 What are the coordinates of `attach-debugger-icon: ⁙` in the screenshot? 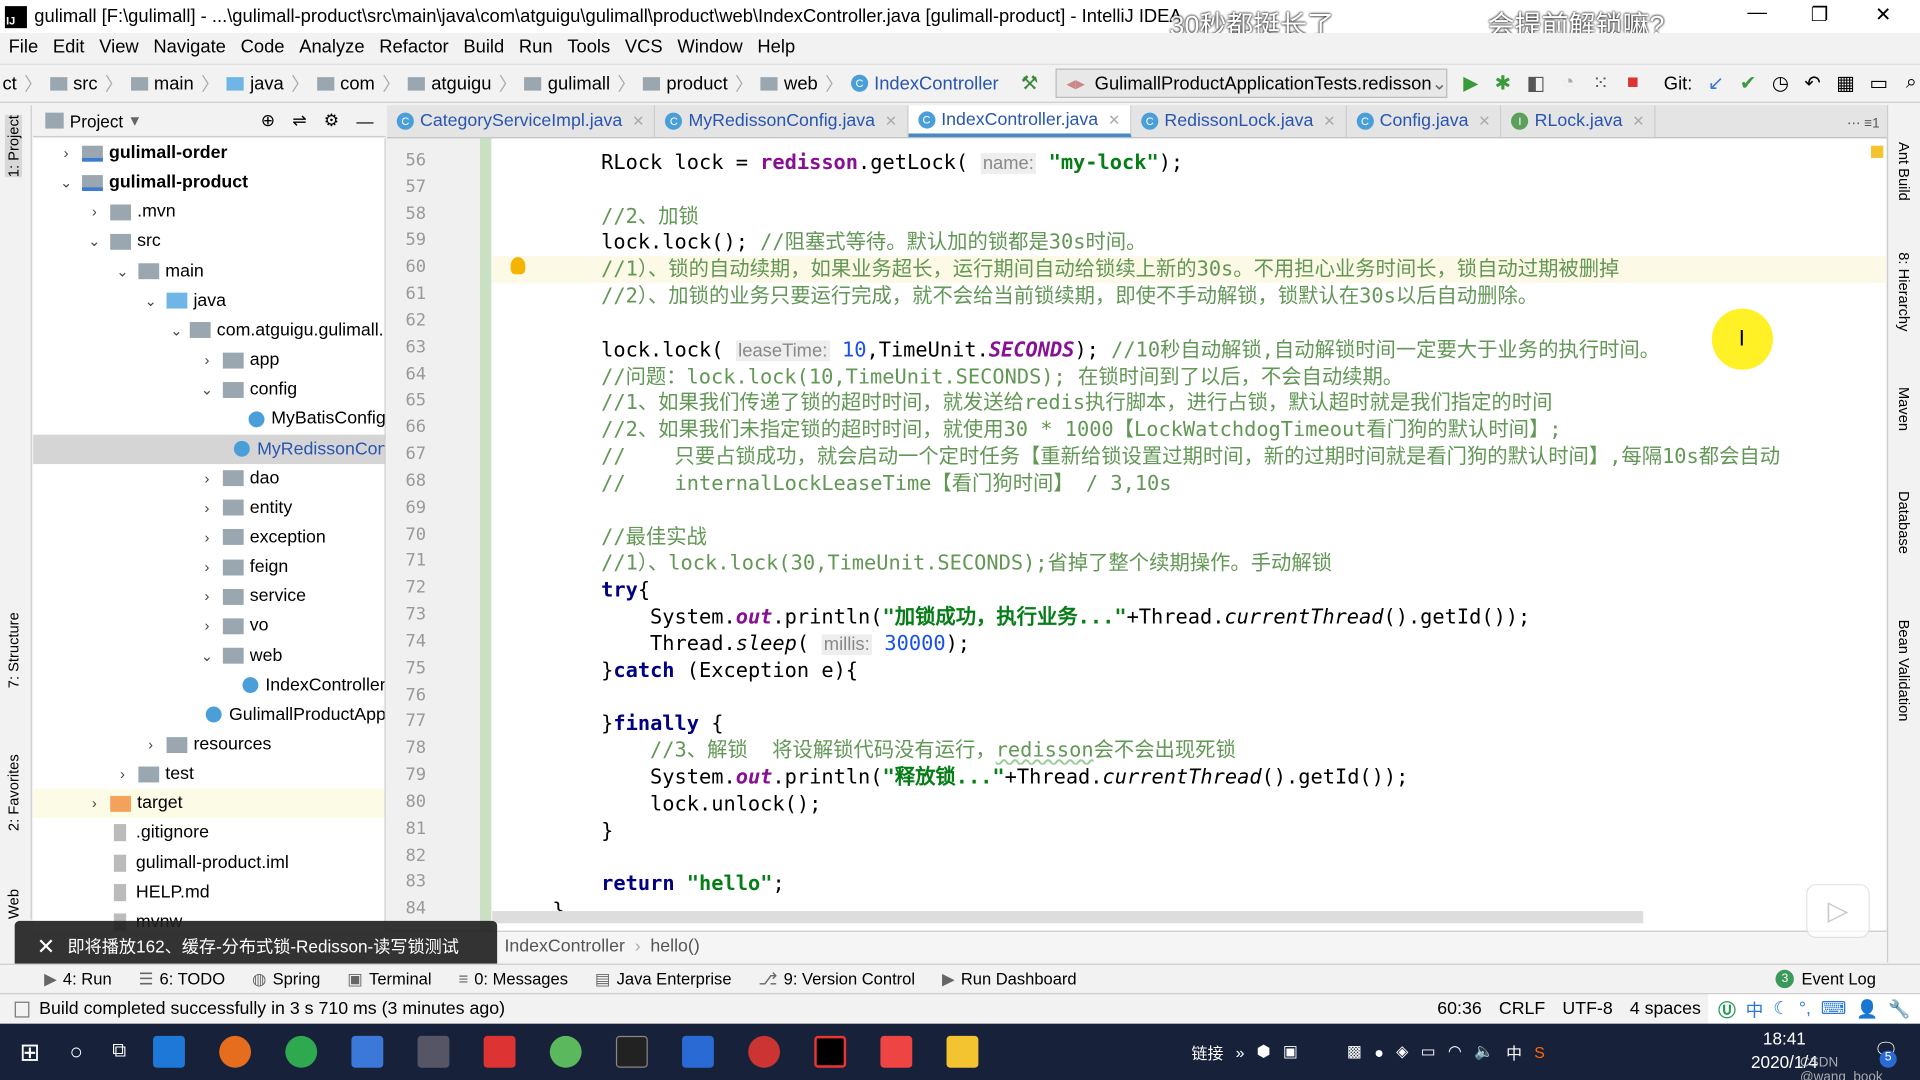 It's located at (1601, 83).